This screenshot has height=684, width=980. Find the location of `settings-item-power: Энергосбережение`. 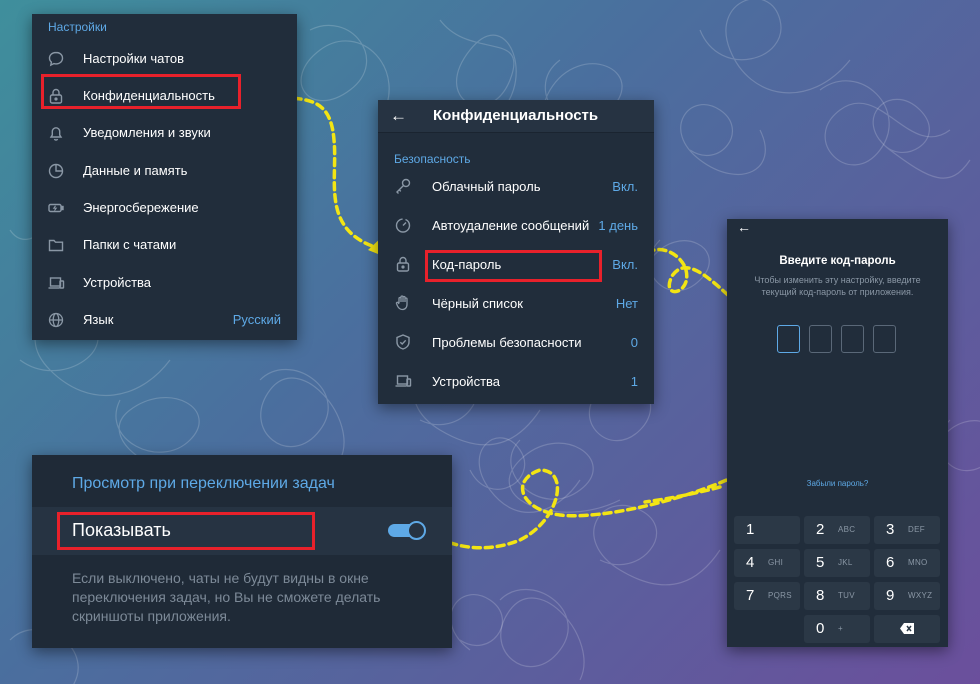

settings-item-power: Энергосбережение is located at coordinates (164, 207).